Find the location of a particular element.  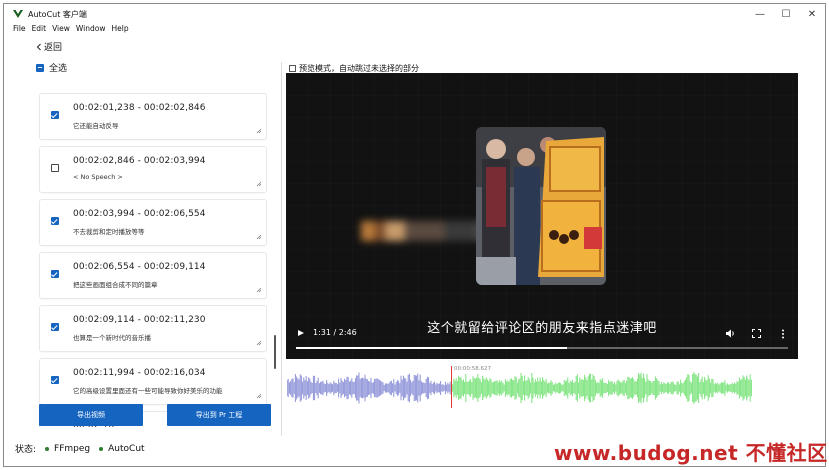

video-timecode: 1:31 / 2:46 is located at coordinates (335, 332).